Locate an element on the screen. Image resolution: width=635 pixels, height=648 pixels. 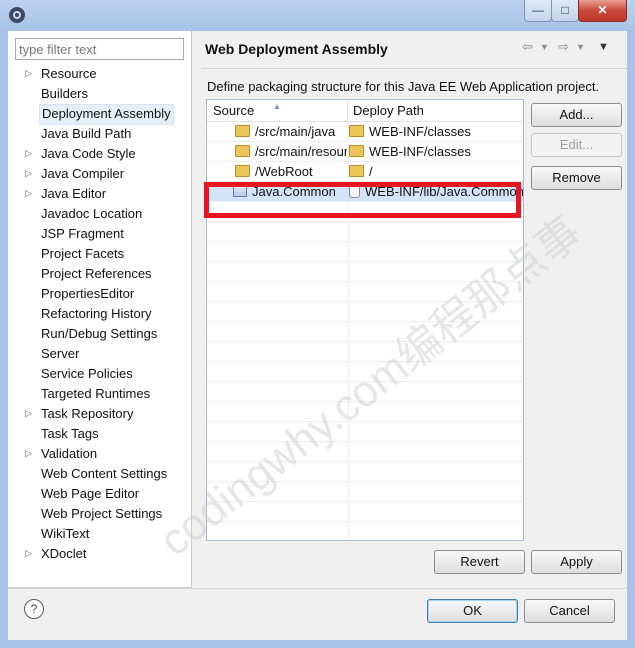
tree-item: Java Editor is located at coordinates (73, 193).